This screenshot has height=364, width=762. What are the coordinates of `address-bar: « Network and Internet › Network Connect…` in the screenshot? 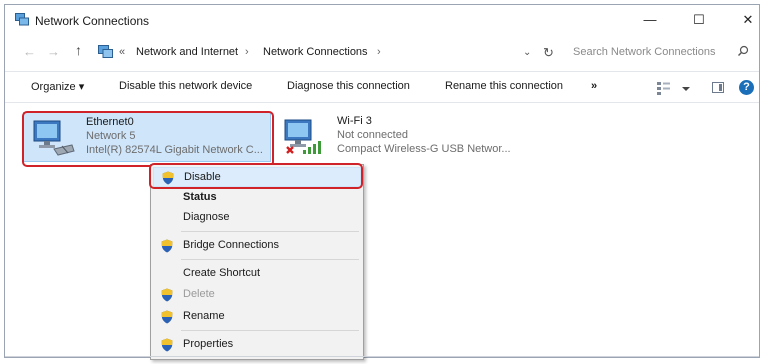 It's located at (328, 53).